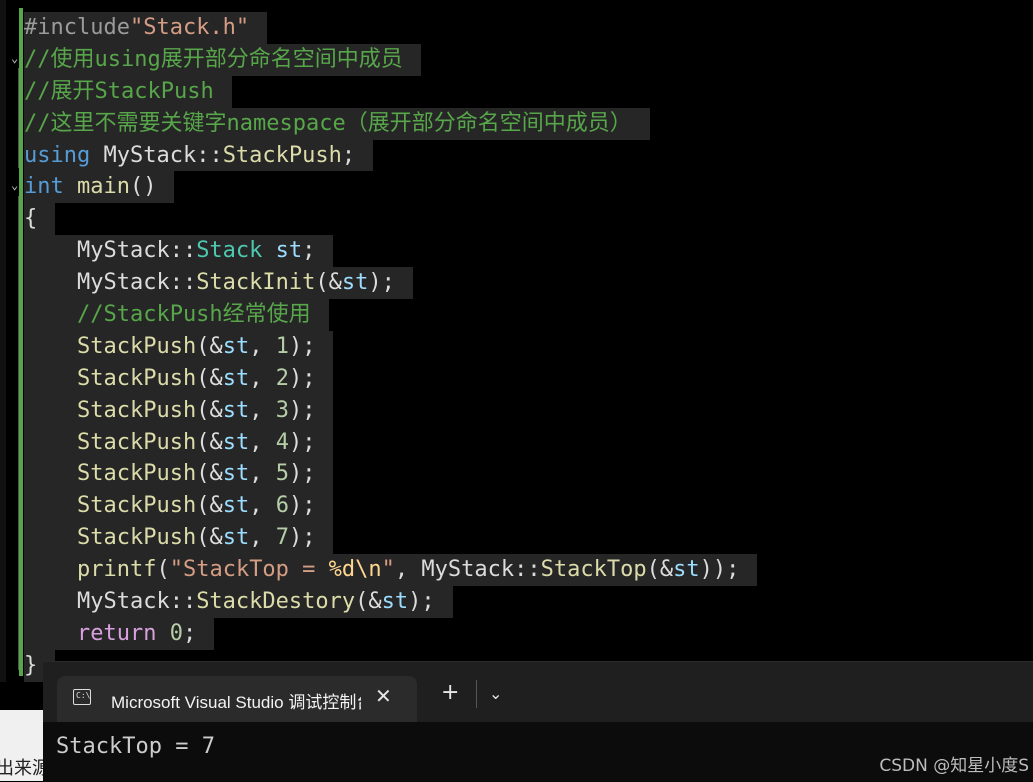 This screenshot has width=1033, height=782. Describe the element at coordinates (3, 341) in the screenshot. I see `editor-gutter` at that location.